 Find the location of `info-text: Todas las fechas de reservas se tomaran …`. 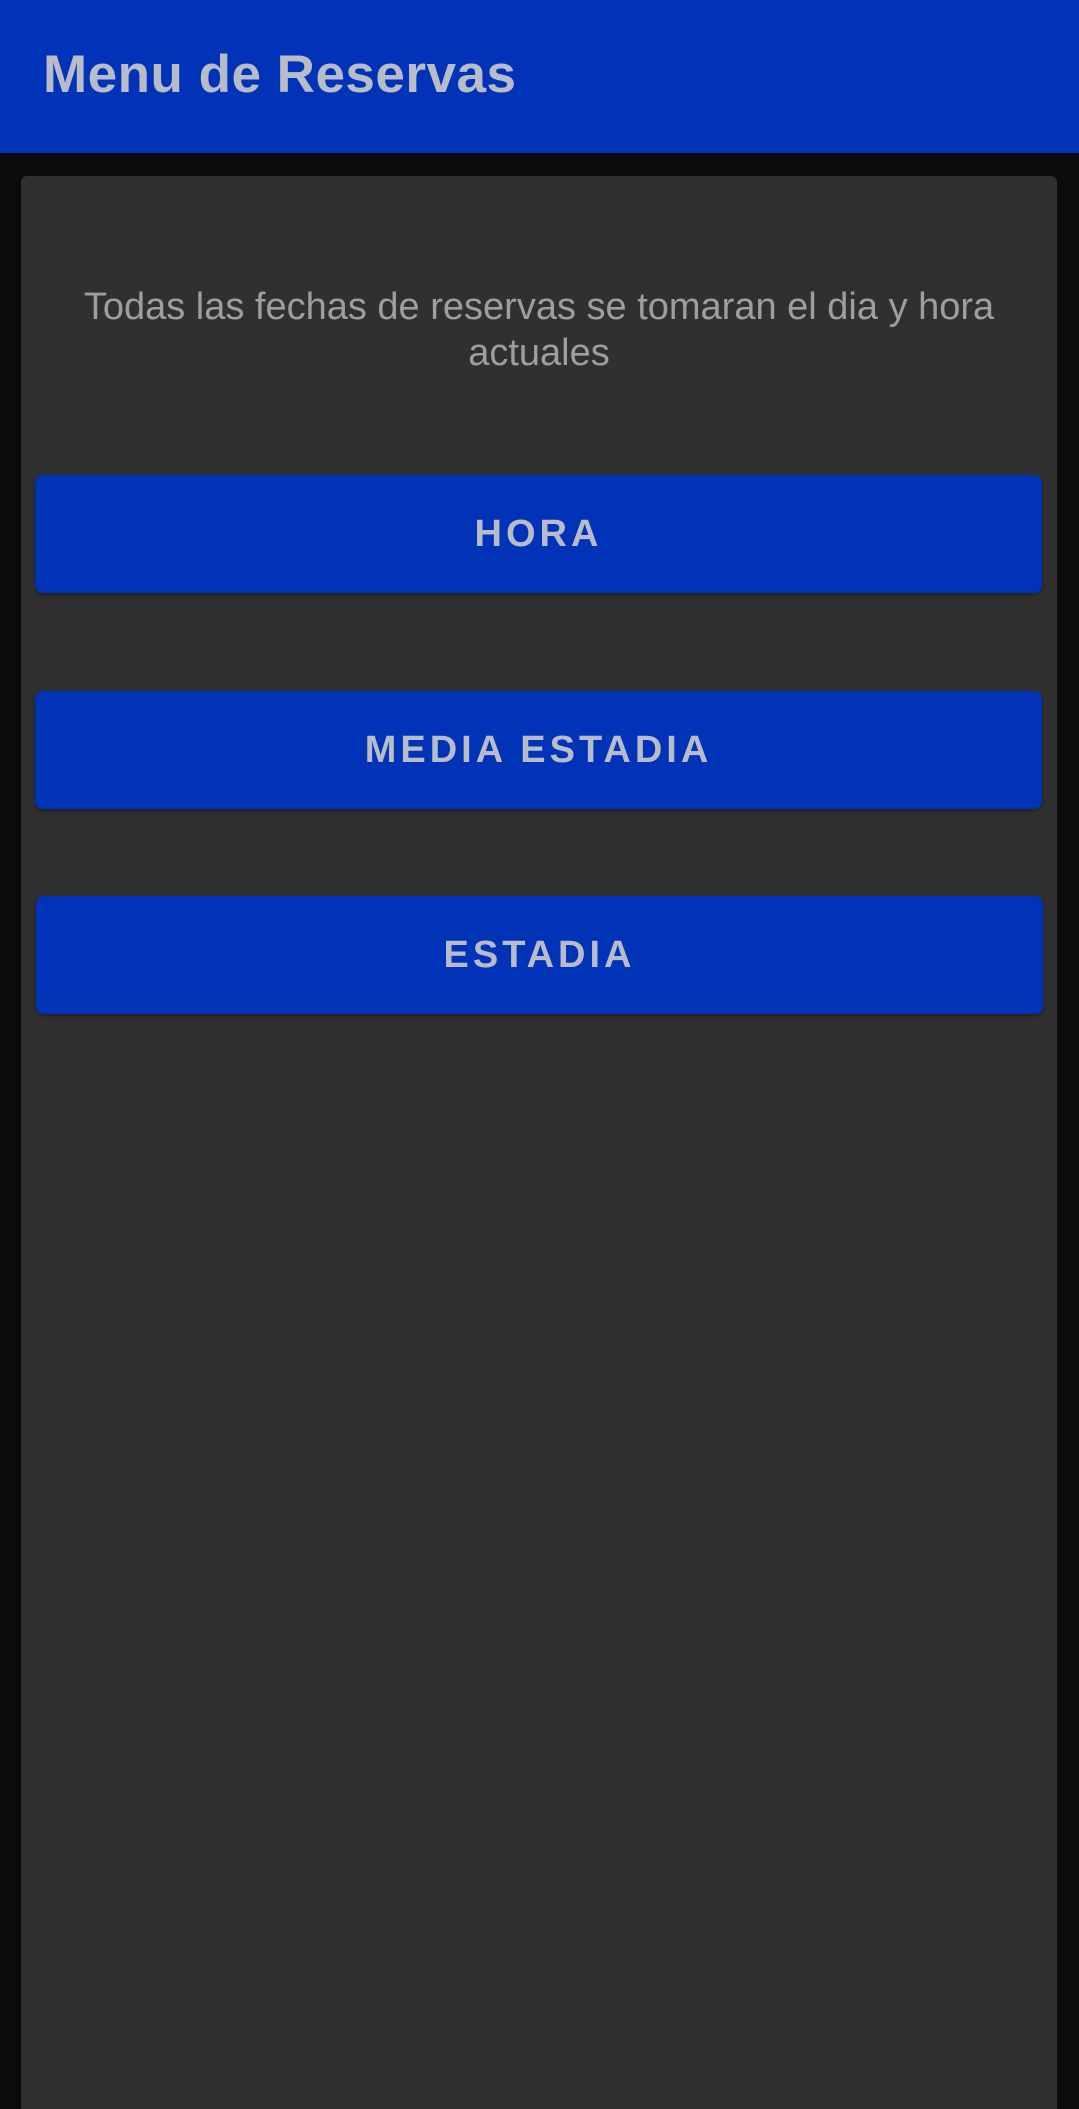

info-text: Todas las fechas de reservas se tomaran … is located at coordinates (539, 330).